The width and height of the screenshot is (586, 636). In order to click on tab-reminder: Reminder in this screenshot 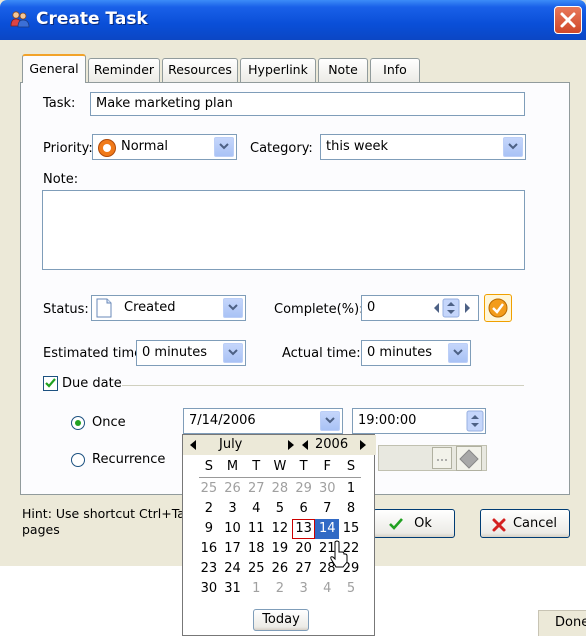, I will do `click(124, 70)`.